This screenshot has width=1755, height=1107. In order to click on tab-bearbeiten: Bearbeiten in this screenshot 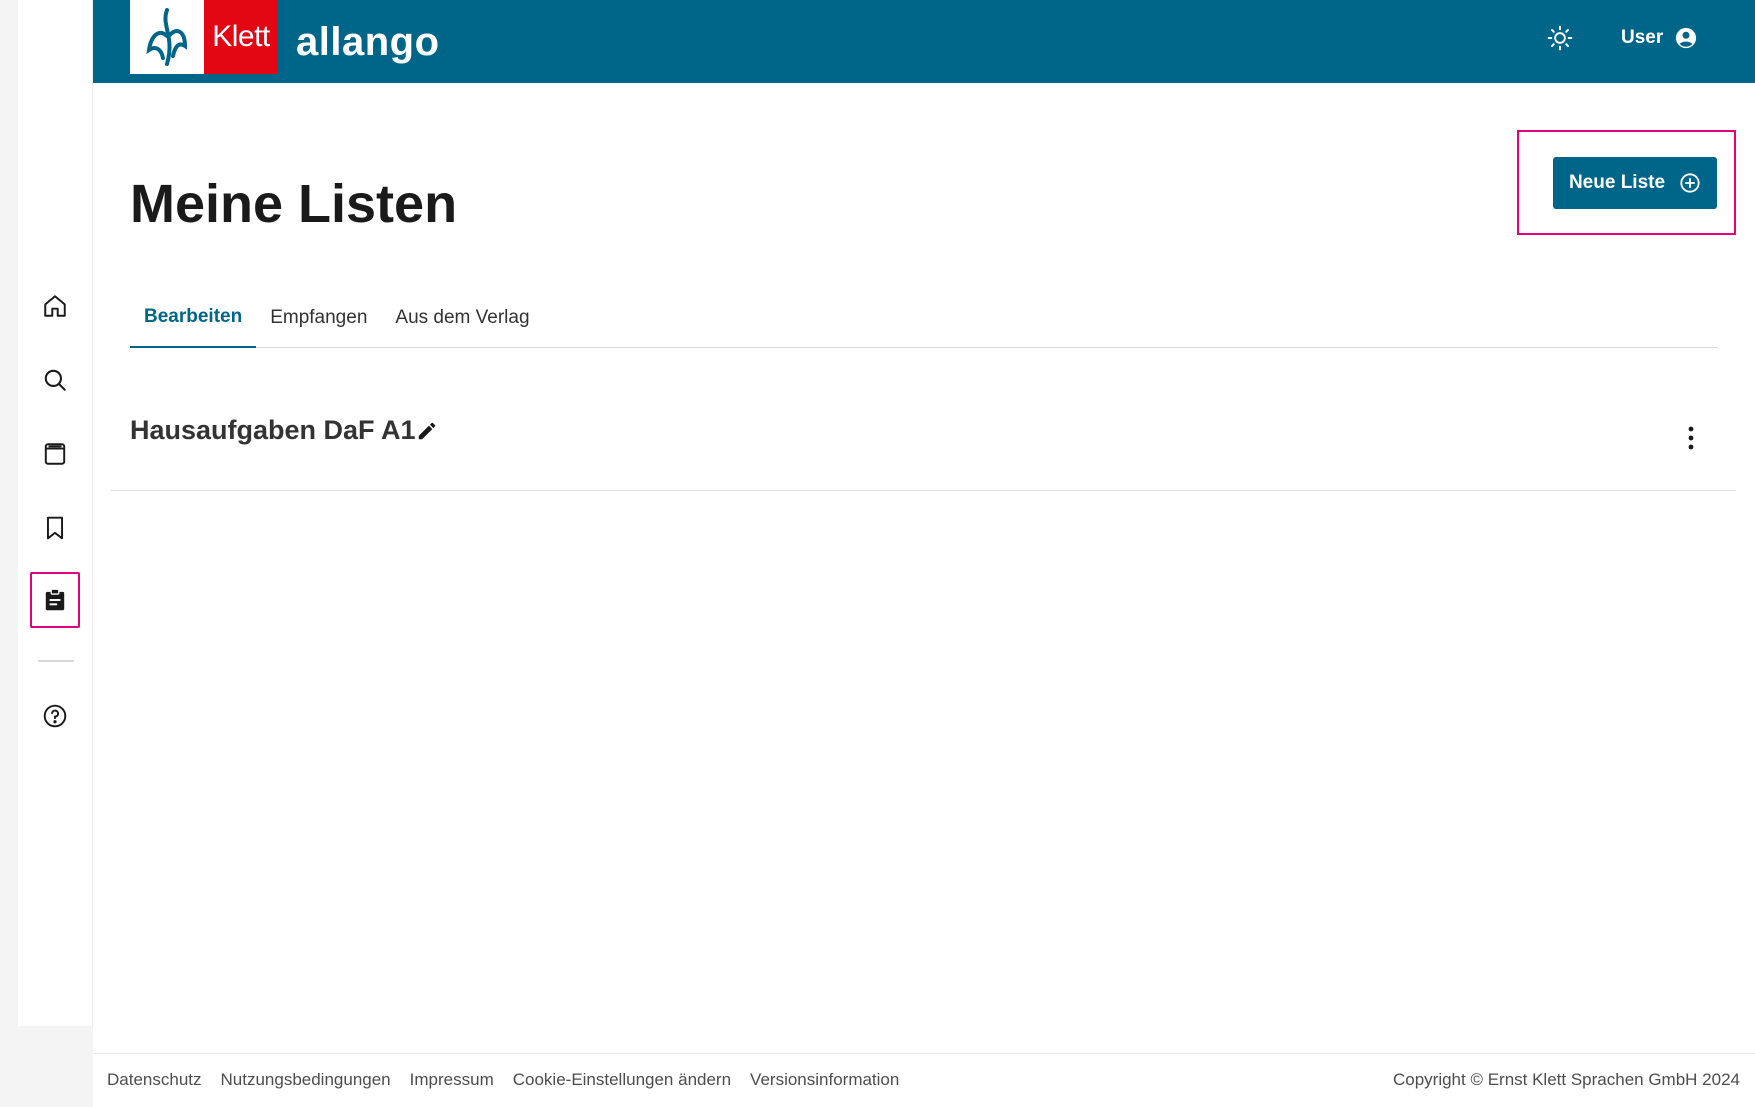, I will do `click(193, 318)`.